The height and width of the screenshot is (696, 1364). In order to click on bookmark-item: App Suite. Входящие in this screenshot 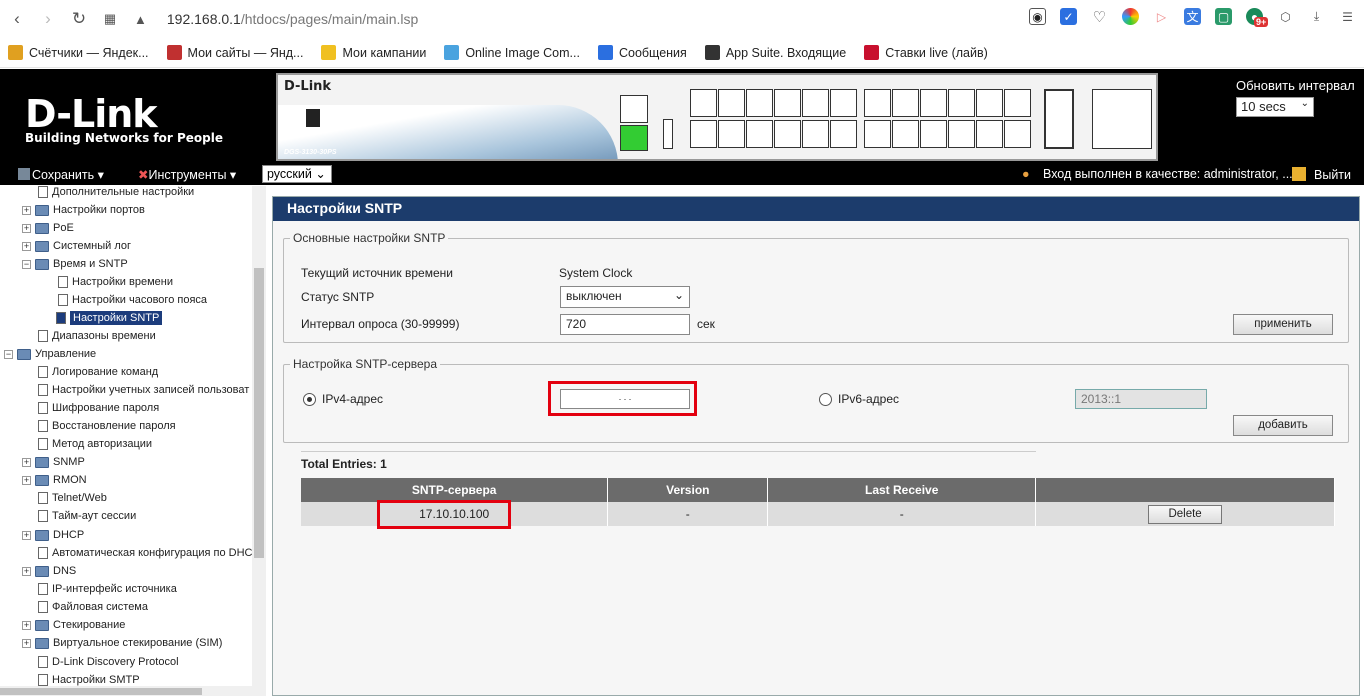, I will do `click(775, 52)`.